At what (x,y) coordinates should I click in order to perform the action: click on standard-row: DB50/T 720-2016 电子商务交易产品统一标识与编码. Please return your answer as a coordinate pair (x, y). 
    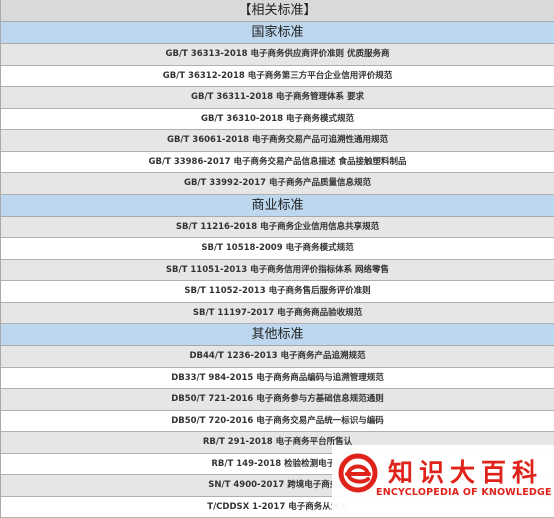
    Looking at the image, I should click on (277, 422).